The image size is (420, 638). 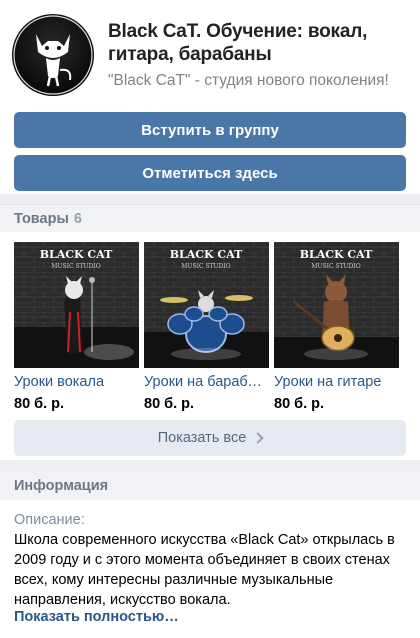 What do you see at coordinates (210, 173) in the screenshot?
I see `checkin-button: Отметиться здесь` at bounding box center [210, 173].